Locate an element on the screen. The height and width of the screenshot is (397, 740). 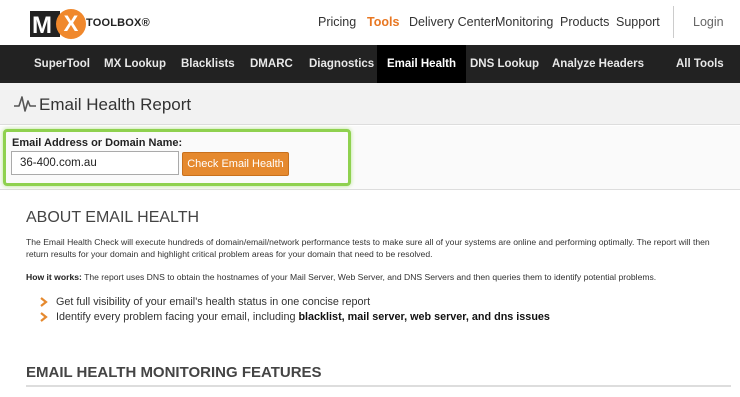
logo-wordmark: TOOLBOX® is located at coordinates (118, 23).